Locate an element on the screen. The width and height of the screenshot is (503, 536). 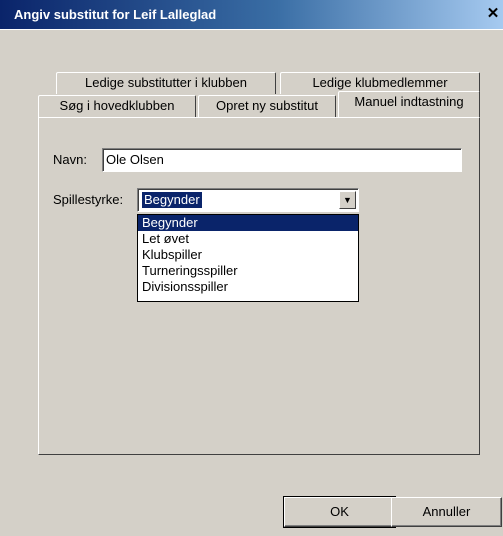
cancel-button: Annuller is located at coordinates (446, 512).